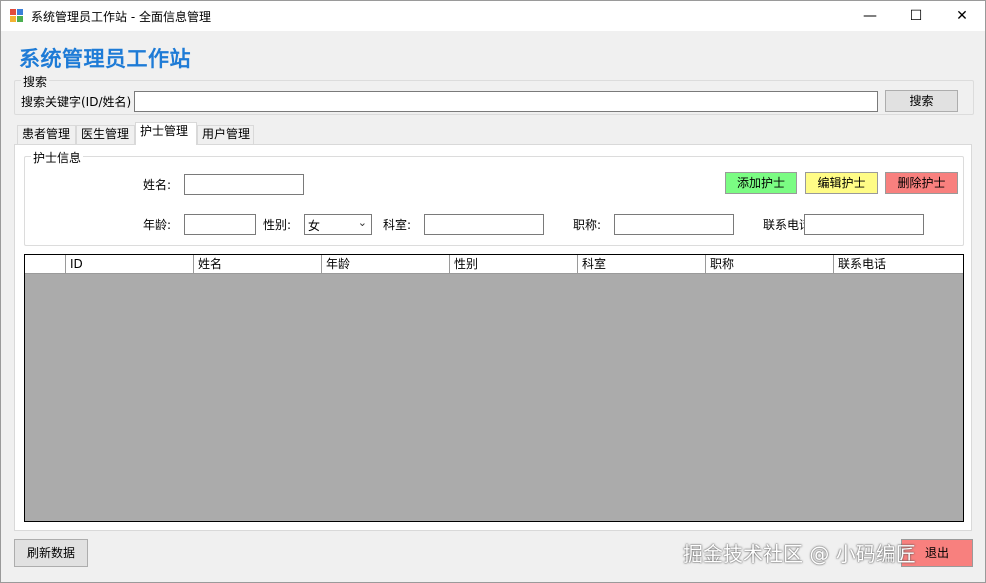 The width and height of the screenshot is (986, 583). Describe the element at coordinates (870, 16) in the screenshot. I see `minimize-button: —` at that location.